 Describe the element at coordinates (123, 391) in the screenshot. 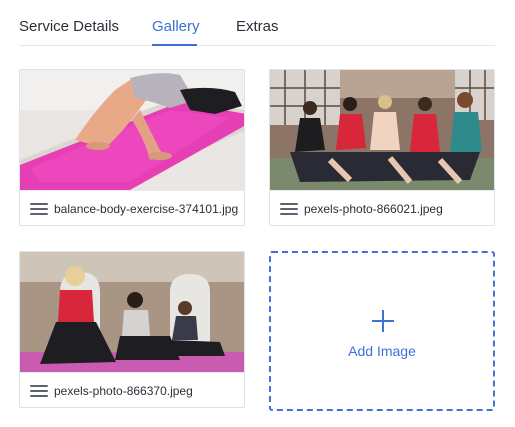

I see `gallery-item-filename: pexels-photo-866370.jpeg` at that location.